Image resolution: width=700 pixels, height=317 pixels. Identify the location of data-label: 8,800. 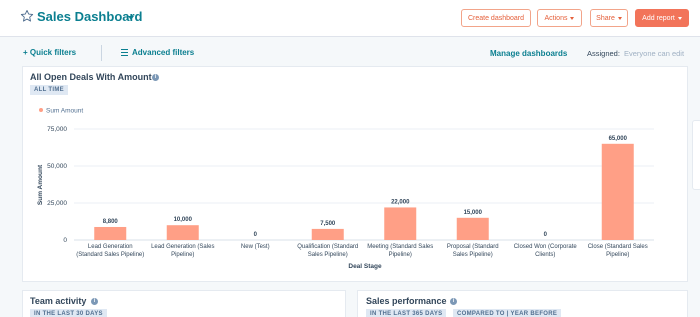
(111, 222).